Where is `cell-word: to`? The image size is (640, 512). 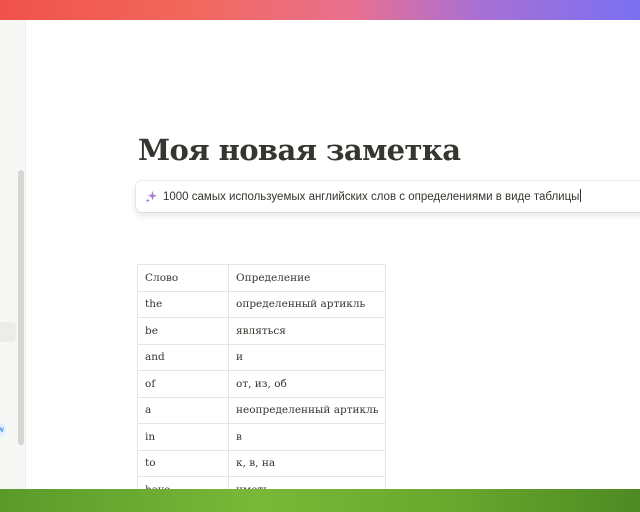
cell-word: to is located at coordinates (183, 463).